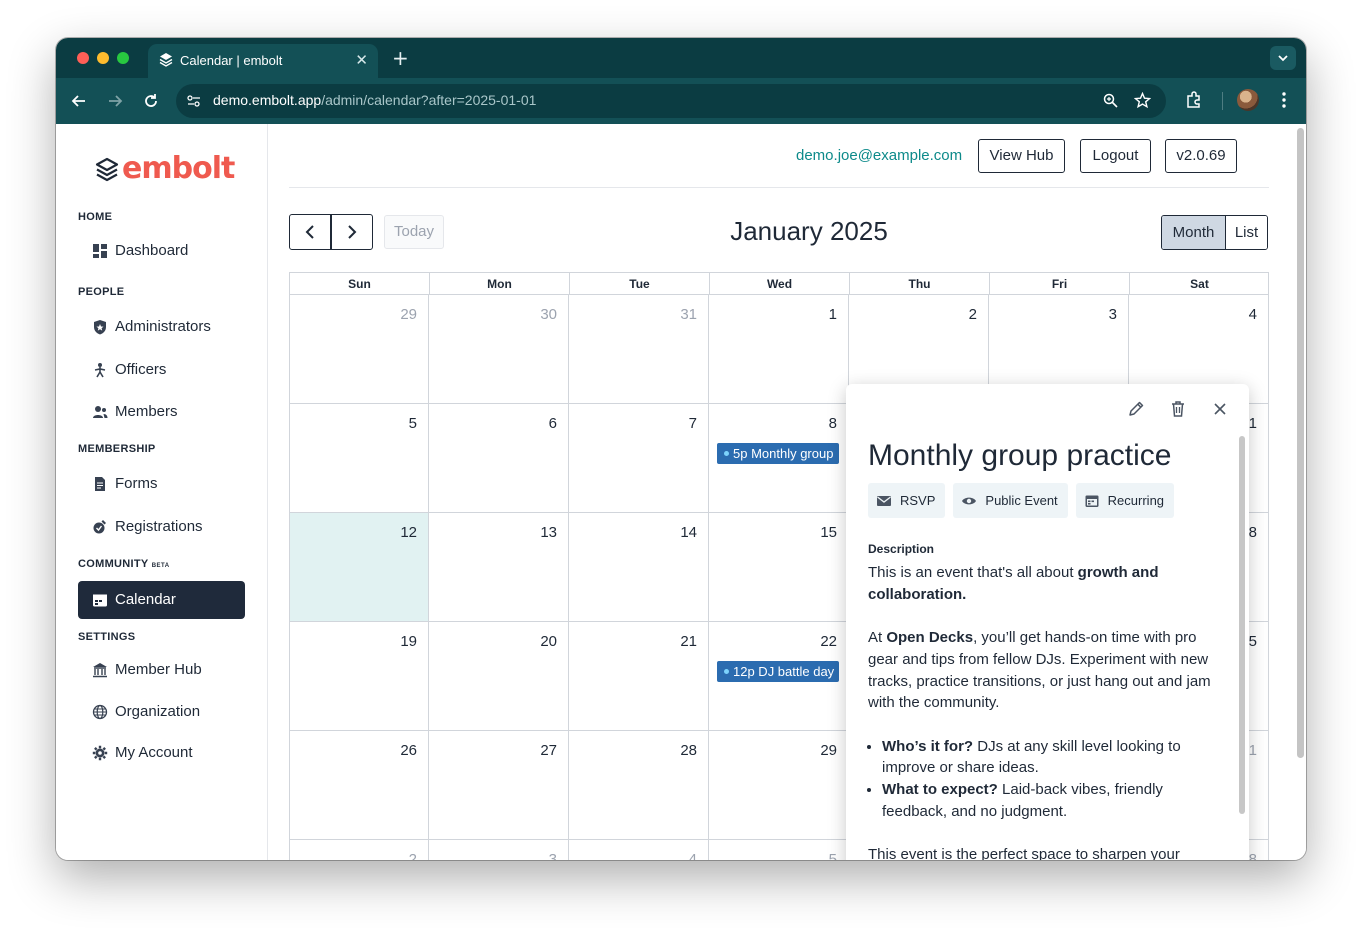  Describe the element at coordinates (639, 676) in the screenshot. I see `day-cell: 21` at that location.